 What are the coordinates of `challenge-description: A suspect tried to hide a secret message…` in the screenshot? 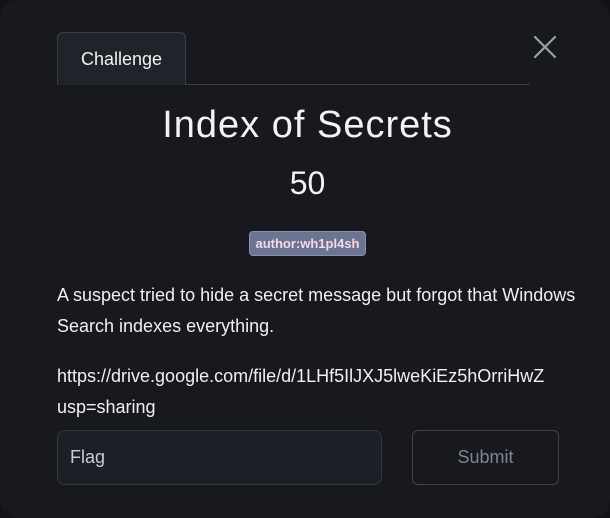 It's located at (316, 310).